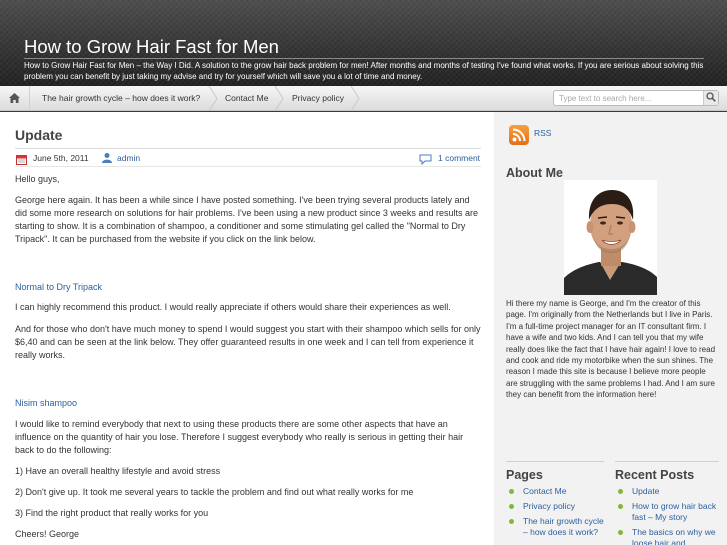  I want to click on post-date: June 5th, 2011, so click(61, 158).